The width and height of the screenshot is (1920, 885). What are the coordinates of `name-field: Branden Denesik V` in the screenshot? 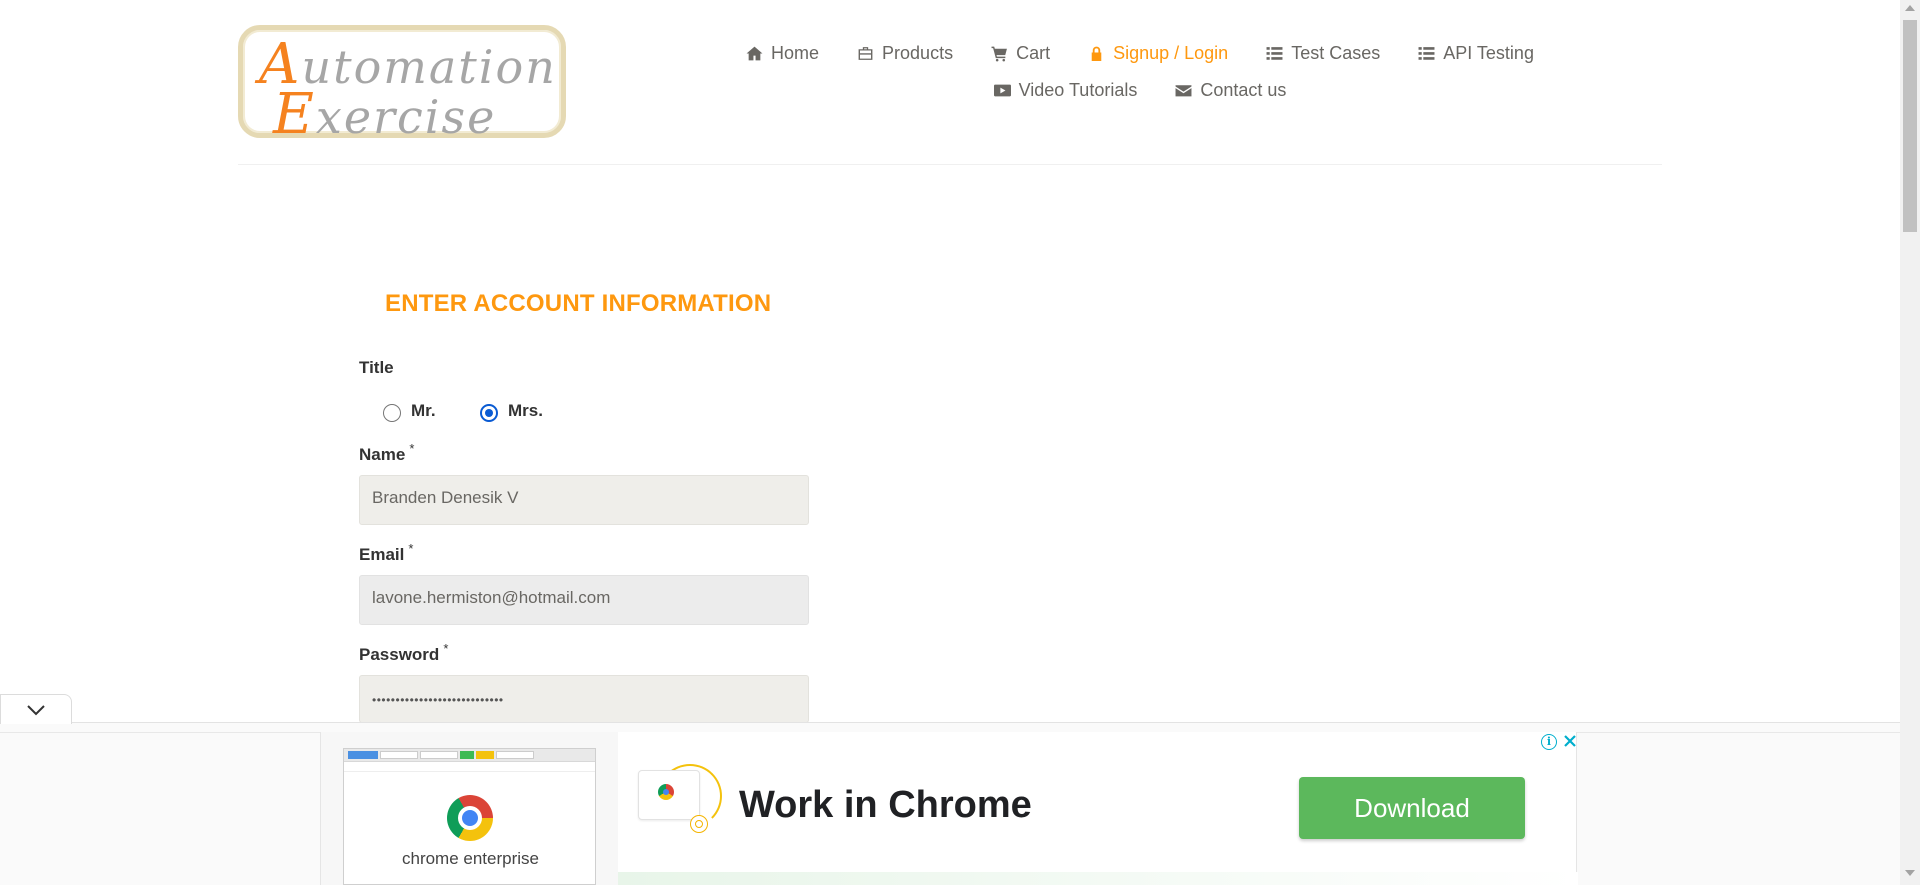 It's located at (584, 500).